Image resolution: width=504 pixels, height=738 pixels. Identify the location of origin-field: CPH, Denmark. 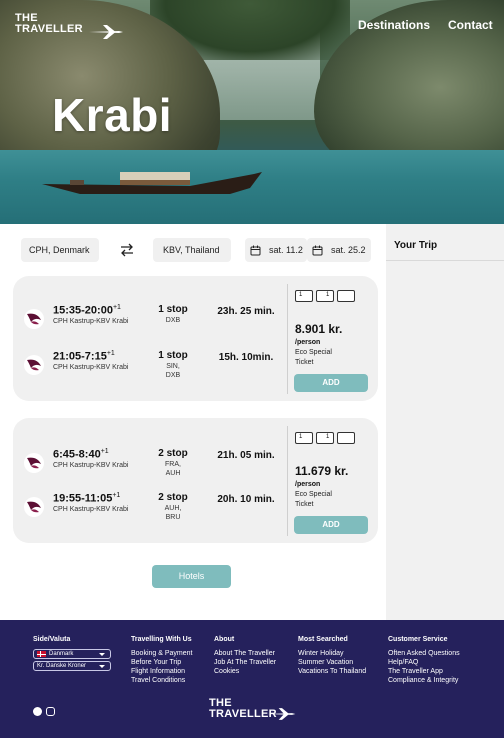
(60, 250).